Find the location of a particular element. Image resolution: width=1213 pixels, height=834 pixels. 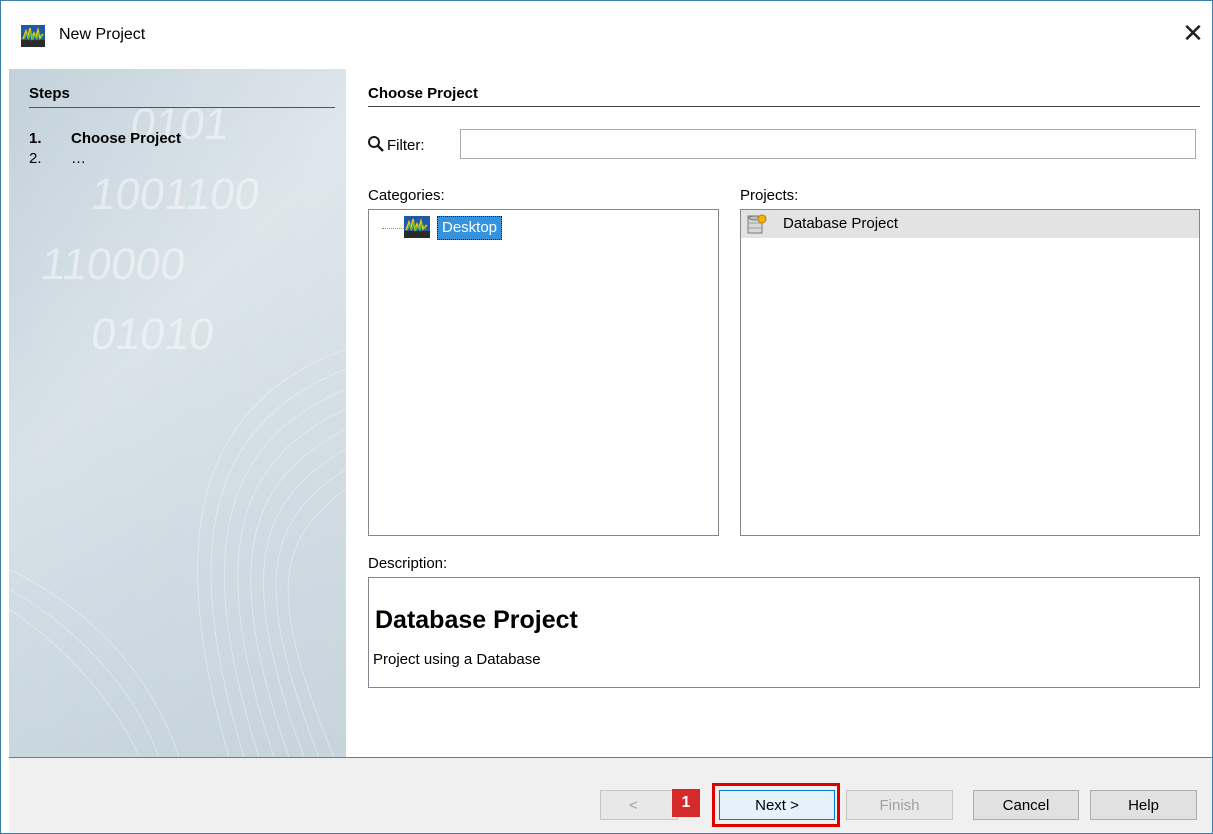

section-title: Choose Project is located at coordinates (423, 93).